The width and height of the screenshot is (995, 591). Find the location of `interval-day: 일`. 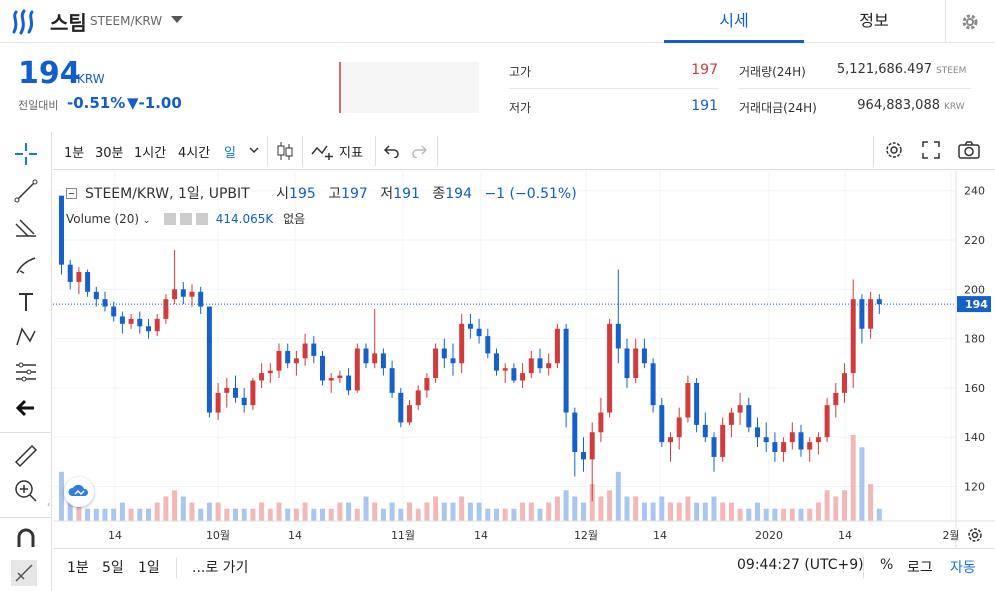

interval-day: 일 is located at coordinates (230, 151).